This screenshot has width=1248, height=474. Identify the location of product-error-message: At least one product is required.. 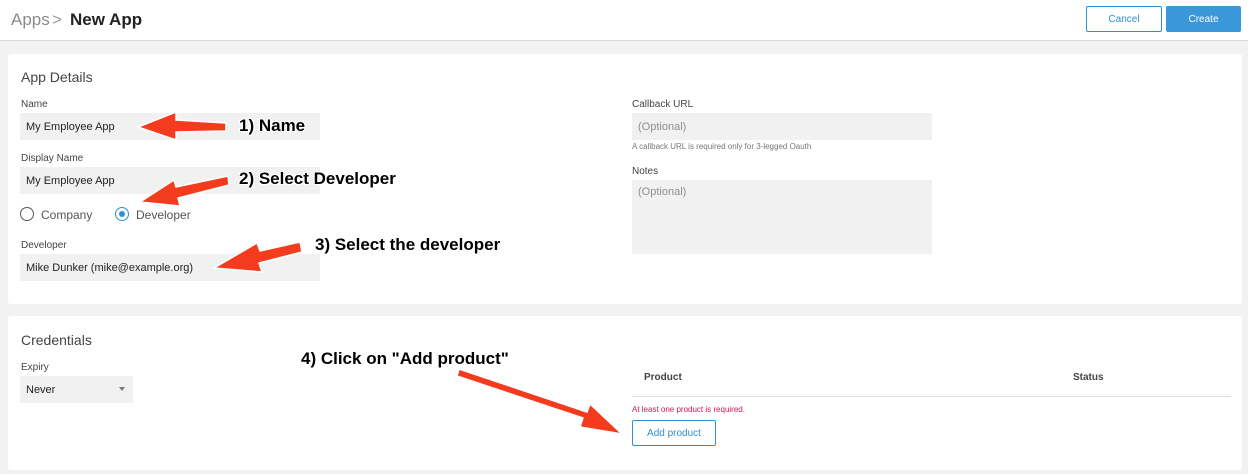
(688, 409).